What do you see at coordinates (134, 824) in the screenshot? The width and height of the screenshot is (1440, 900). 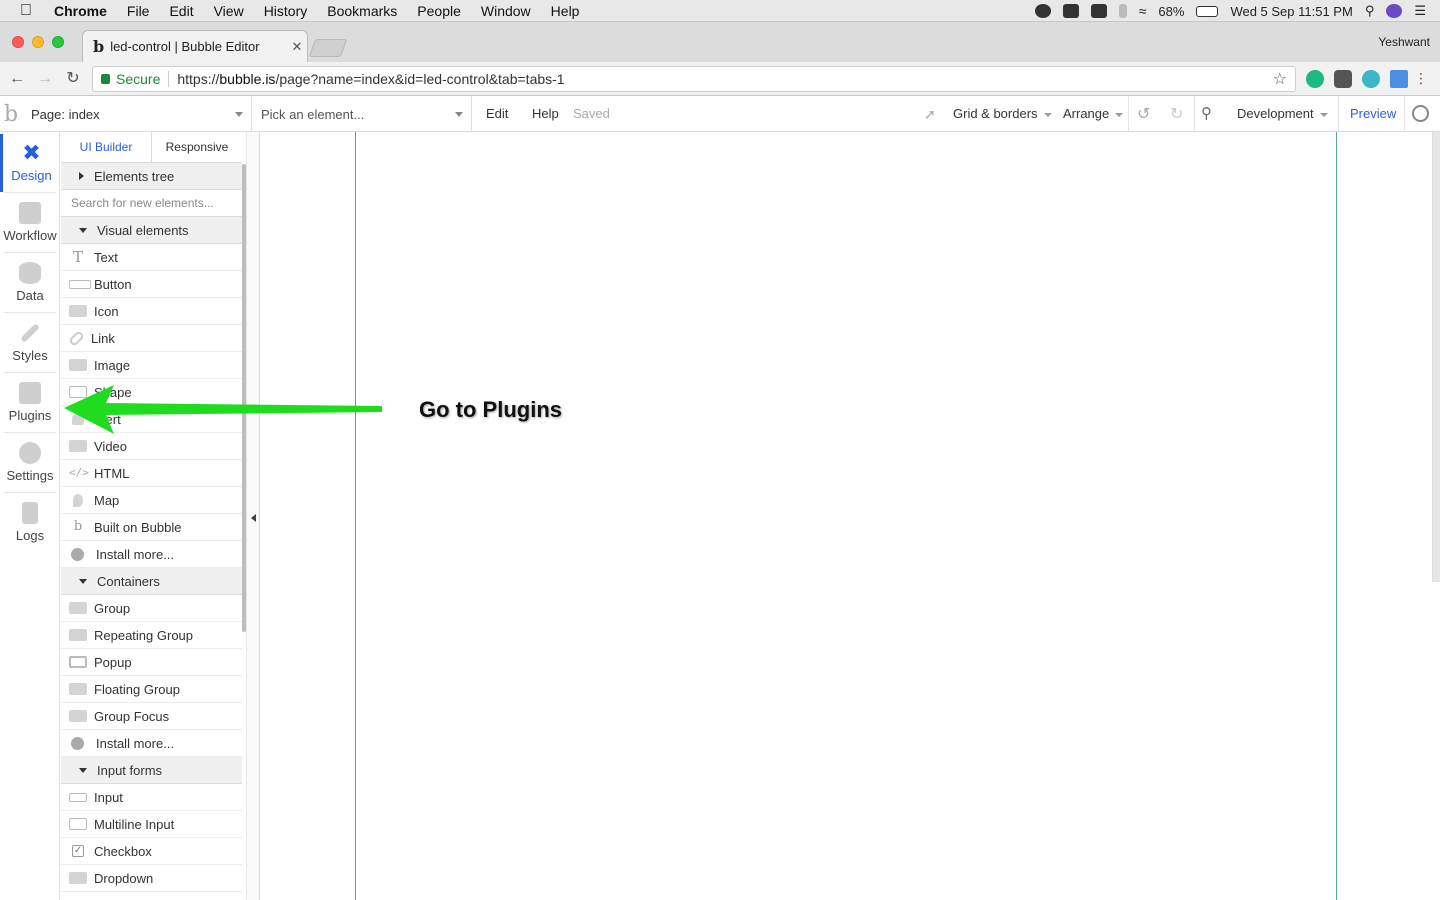 I see `element-label: Multiline Input` at bounding box center [134, 824].